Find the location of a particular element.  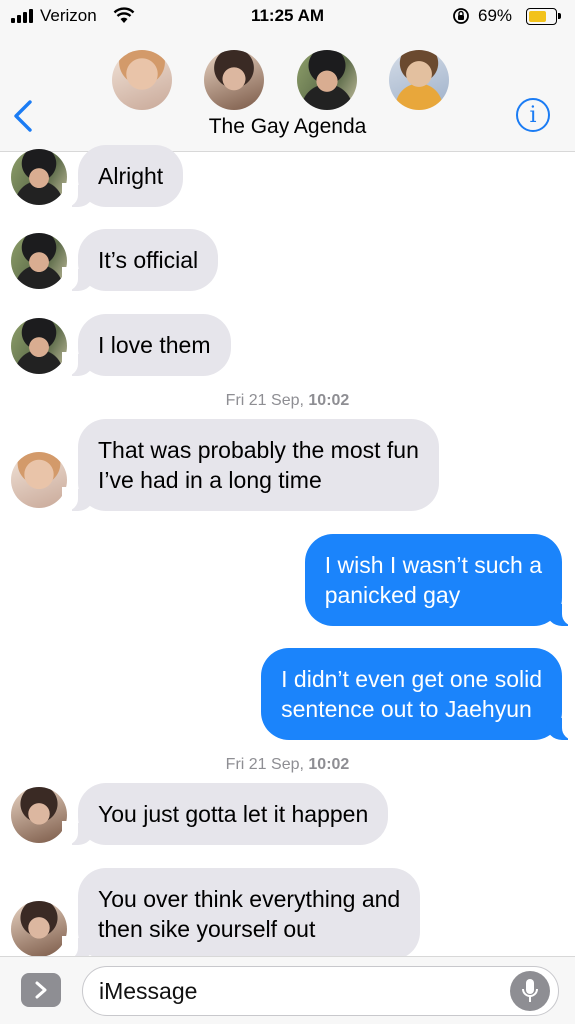

message-text-line: I wish I wasn’t such a is located at coordinates (433, 565).